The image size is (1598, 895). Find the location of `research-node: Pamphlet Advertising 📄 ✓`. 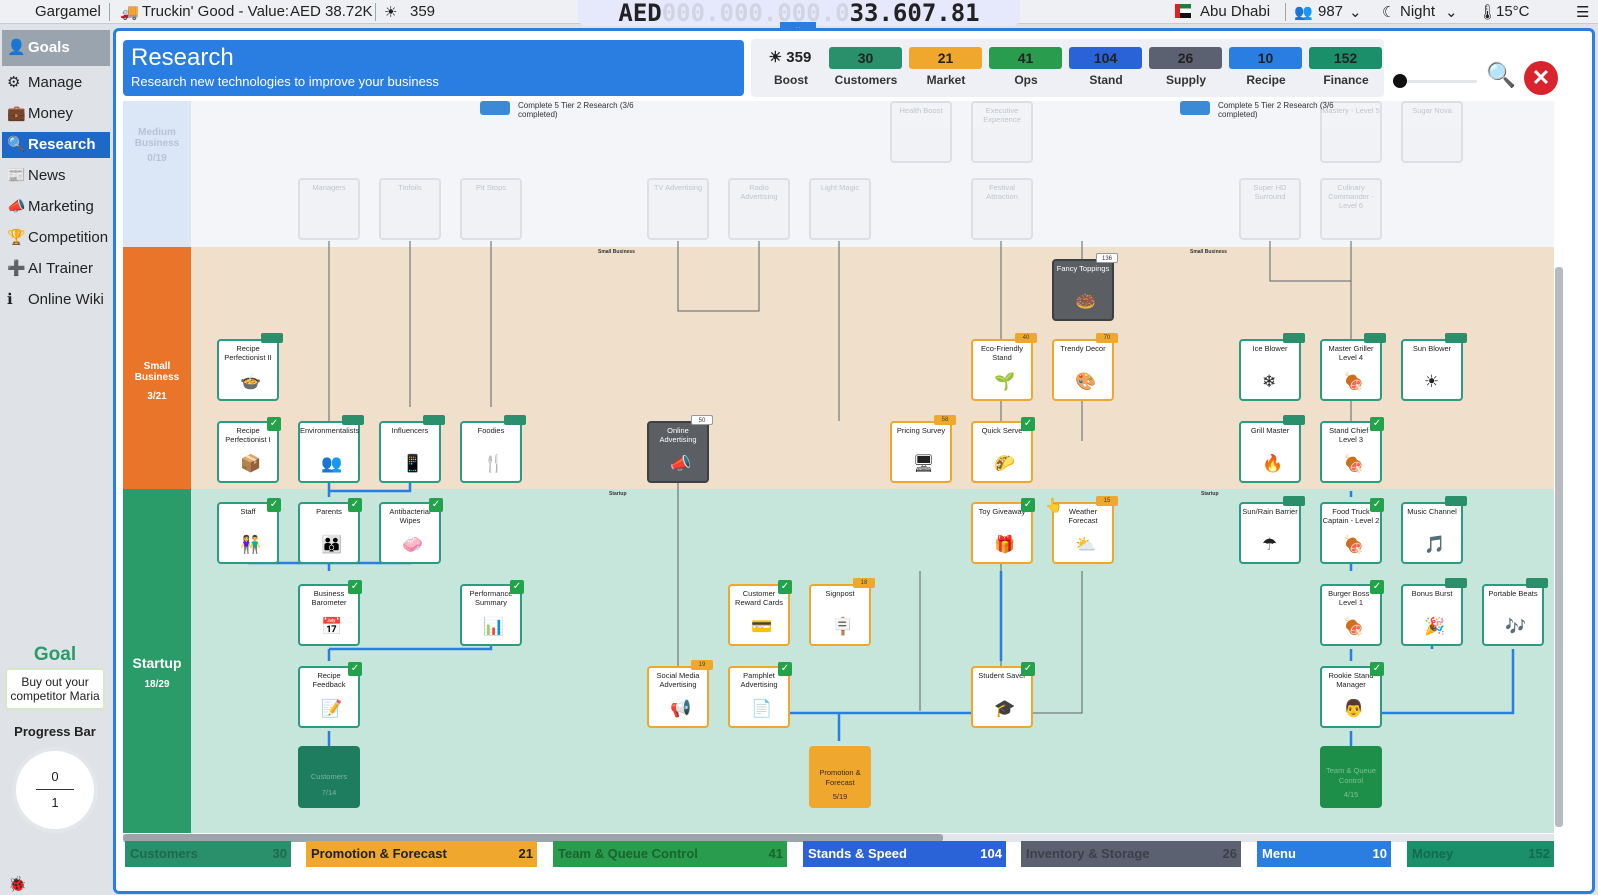

research-node: Pamphlet Advertising 📄 ✓ is located at coordinates (760, 695).